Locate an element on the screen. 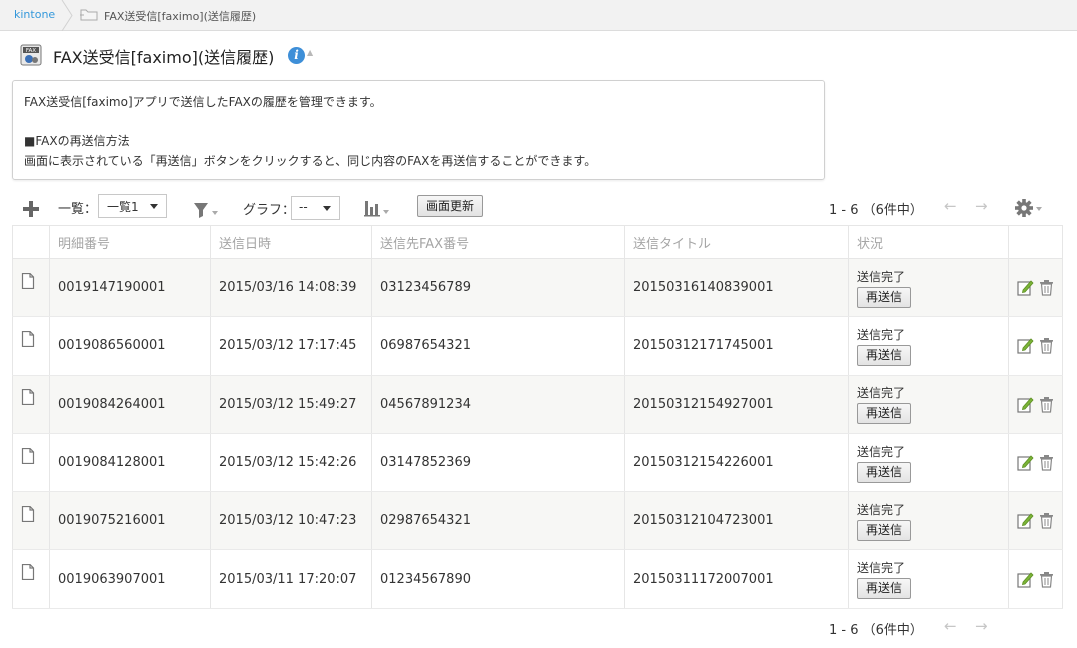  cell-fax-number: 04567891234 is located at coordinates (498, 404).